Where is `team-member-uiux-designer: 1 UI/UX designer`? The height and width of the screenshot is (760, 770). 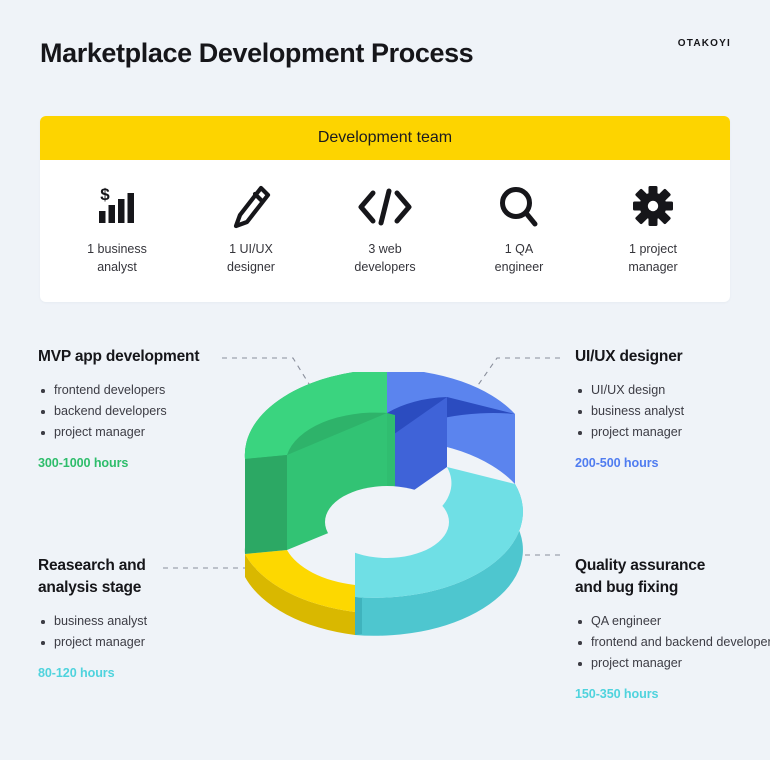
team-member-uiux-designer: 1 UI/UX designer is located at coordinates (251, 230).